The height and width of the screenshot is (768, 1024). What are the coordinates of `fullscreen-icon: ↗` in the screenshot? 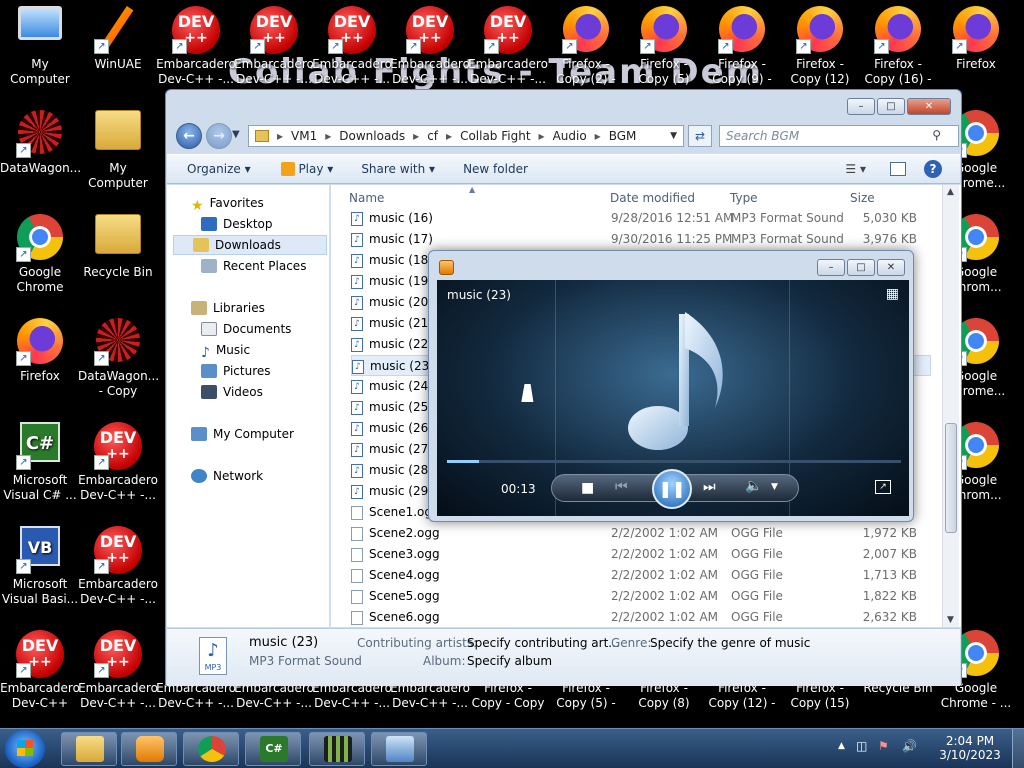 It's located at (883, 487).